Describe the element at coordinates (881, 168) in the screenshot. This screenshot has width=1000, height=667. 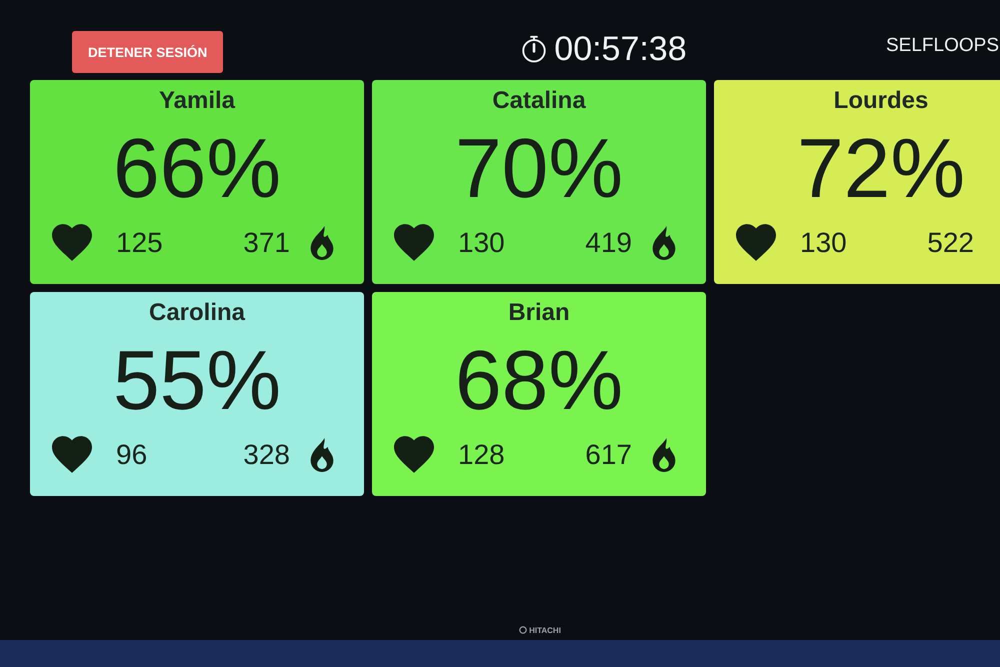
I see `effort-percent: 72%` at that location.